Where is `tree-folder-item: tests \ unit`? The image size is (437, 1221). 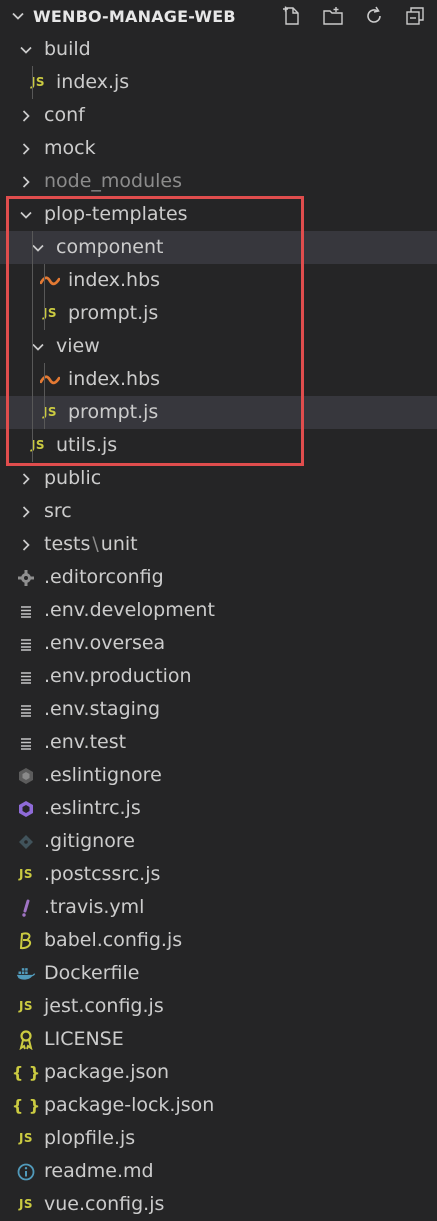
tree-folder-item: tests \ unit is located at coordinates (218, 544).